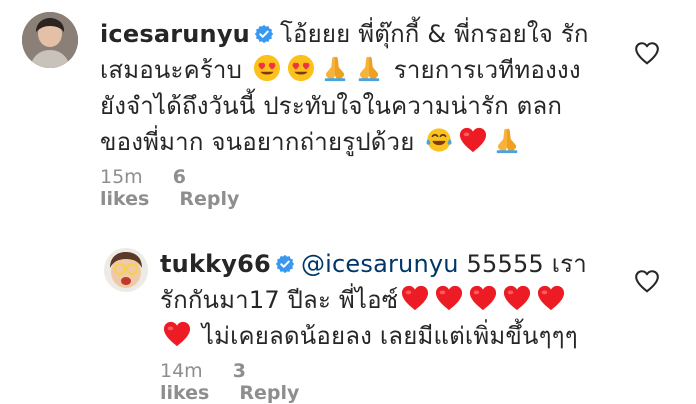 The width and height of the screenshot is (696, 404). I want to click on mention-link: @icesarunyu, so click(380, 264).